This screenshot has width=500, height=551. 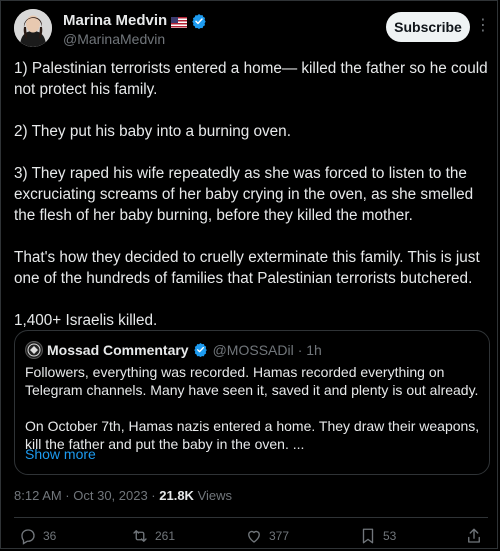 I want to click on tweet-meta: 8:12 AM · Oct 30, 2023 · 21.8K Views, so click(x=123, y=495).